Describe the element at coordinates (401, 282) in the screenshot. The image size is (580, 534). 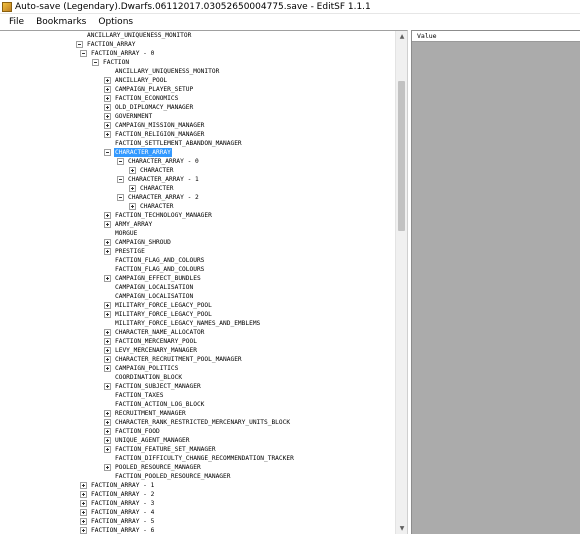
I see `tree-vertical-scrollbar: ▲ ▼` at that location.